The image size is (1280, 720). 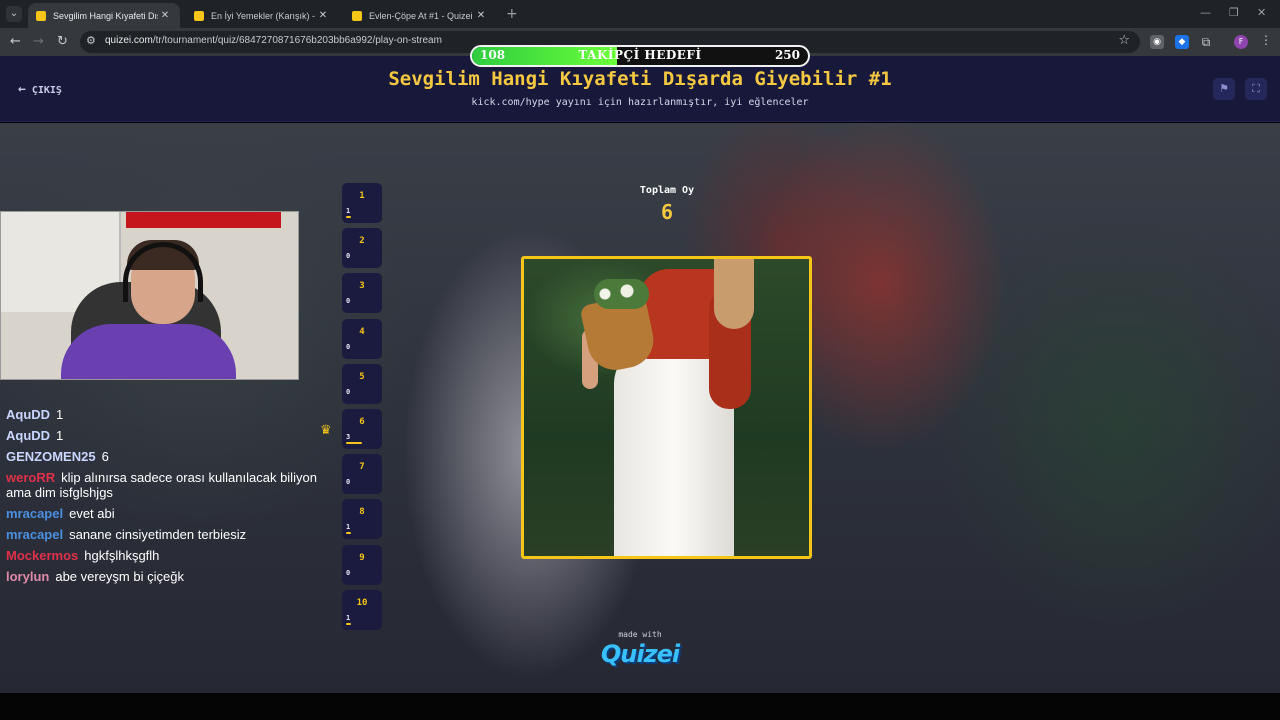 What do you see at coordinates (667, 190) in the screenshot?
I see `total-votes-label: Toplam Oy` at bounding box center [667, 190].